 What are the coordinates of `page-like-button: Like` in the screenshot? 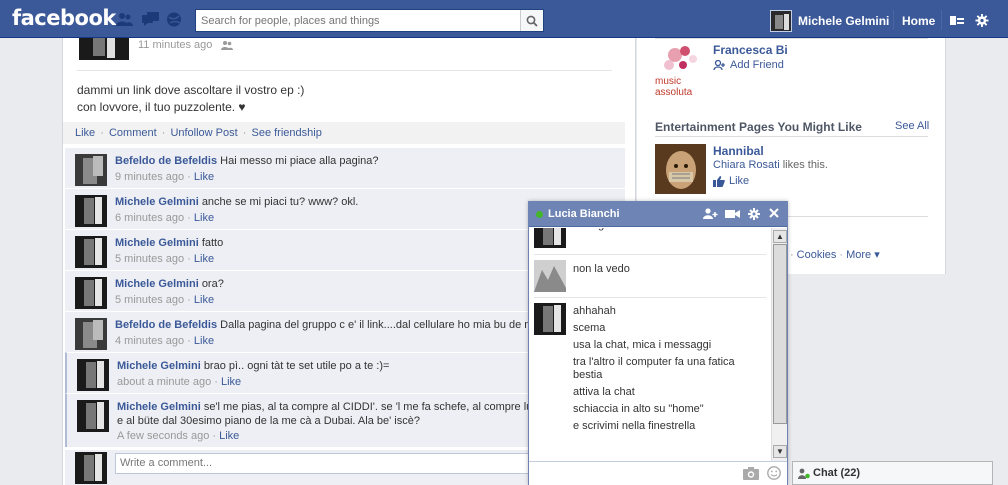 It's located at (731, 181).